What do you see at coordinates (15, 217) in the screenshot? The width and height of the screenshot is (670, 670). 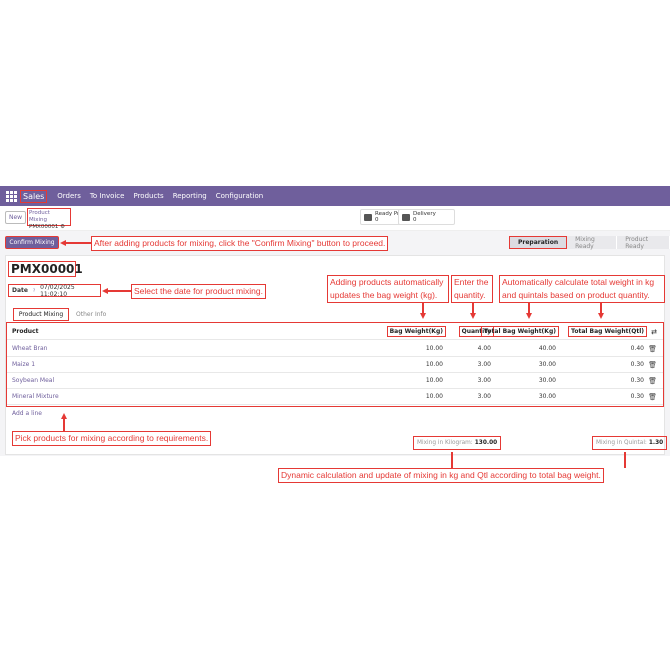 I see `new-button: New` at bounding box center [15, 217].